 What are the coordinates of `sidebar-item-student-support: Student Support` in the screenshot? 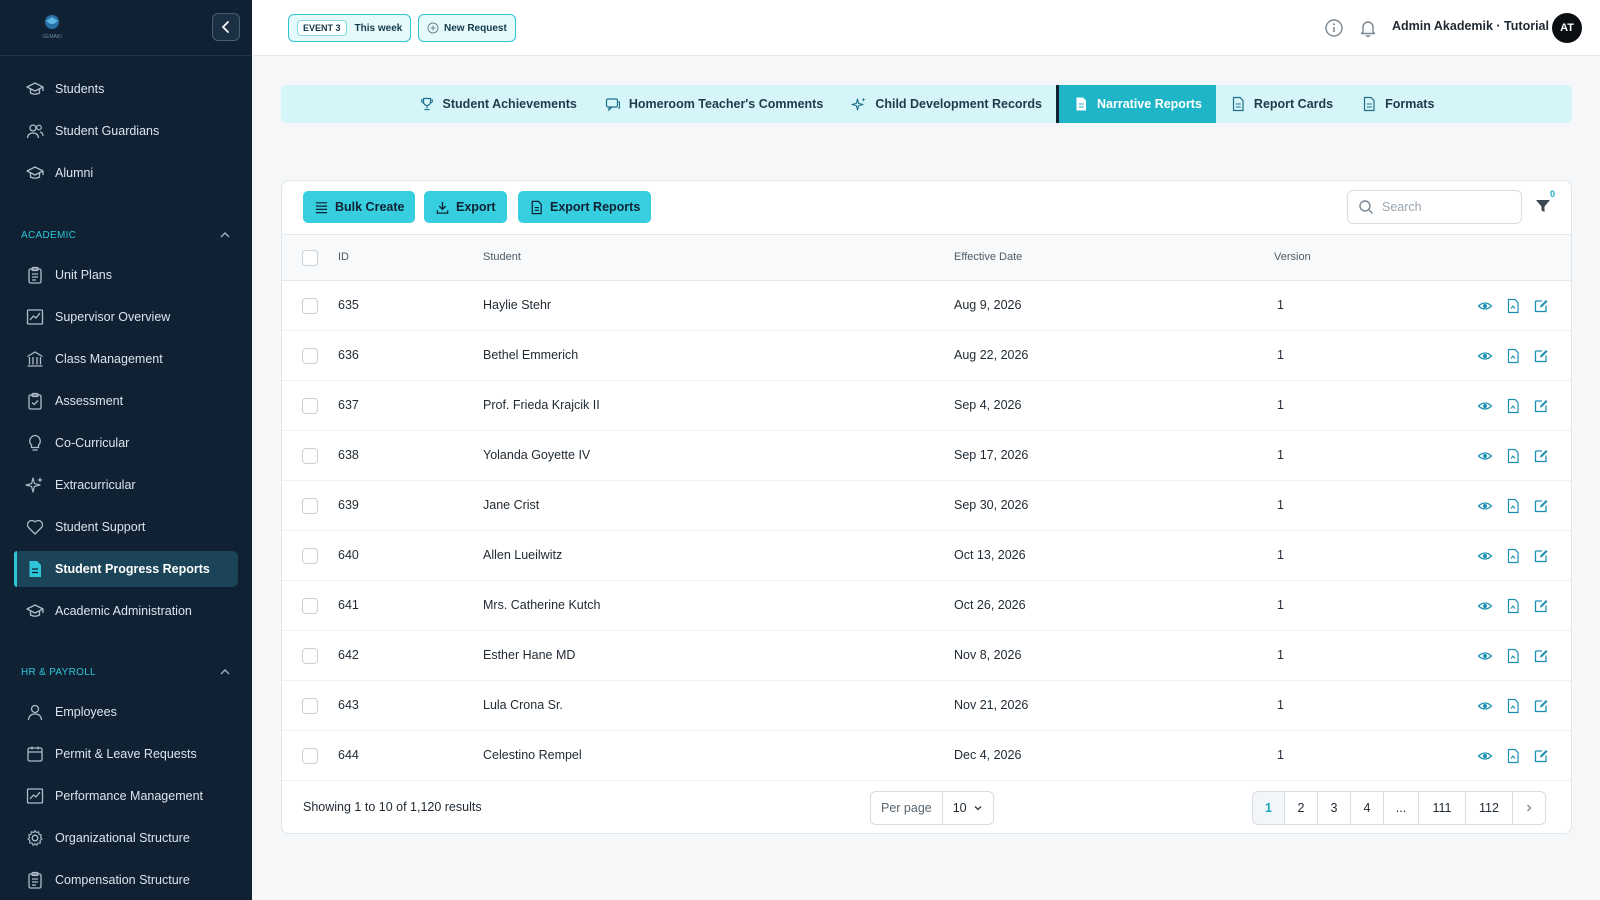 It's located at (126, 527).